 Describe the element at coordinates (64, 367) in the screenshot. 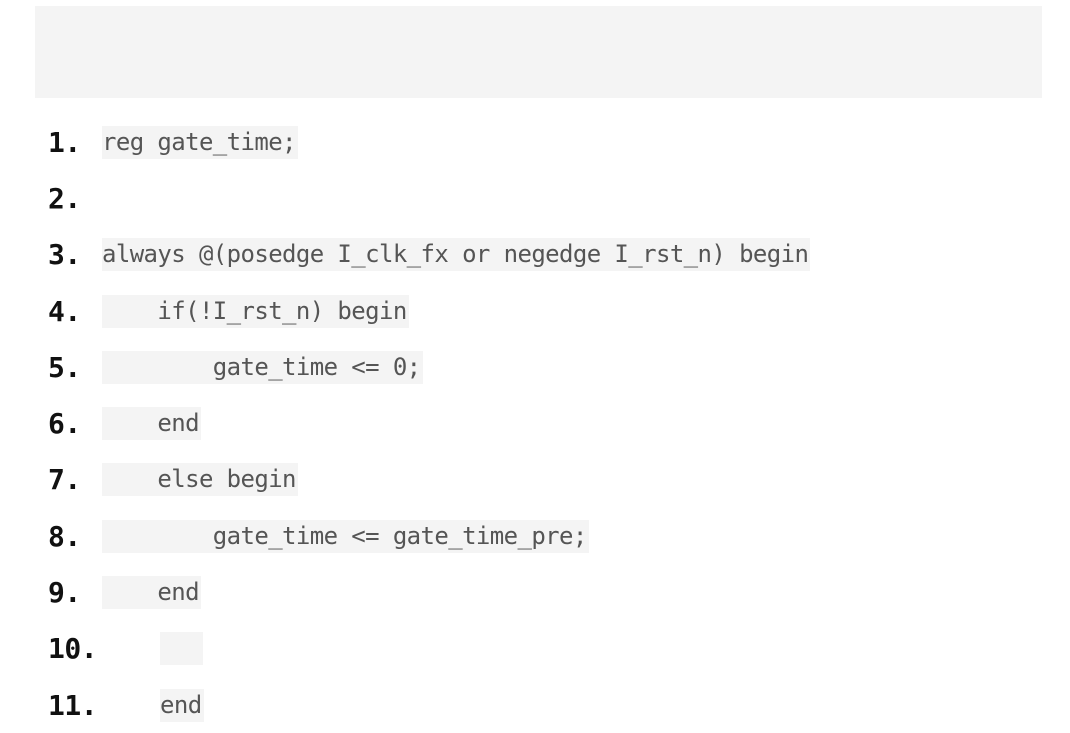

I see `line-number: 5.` at that location.